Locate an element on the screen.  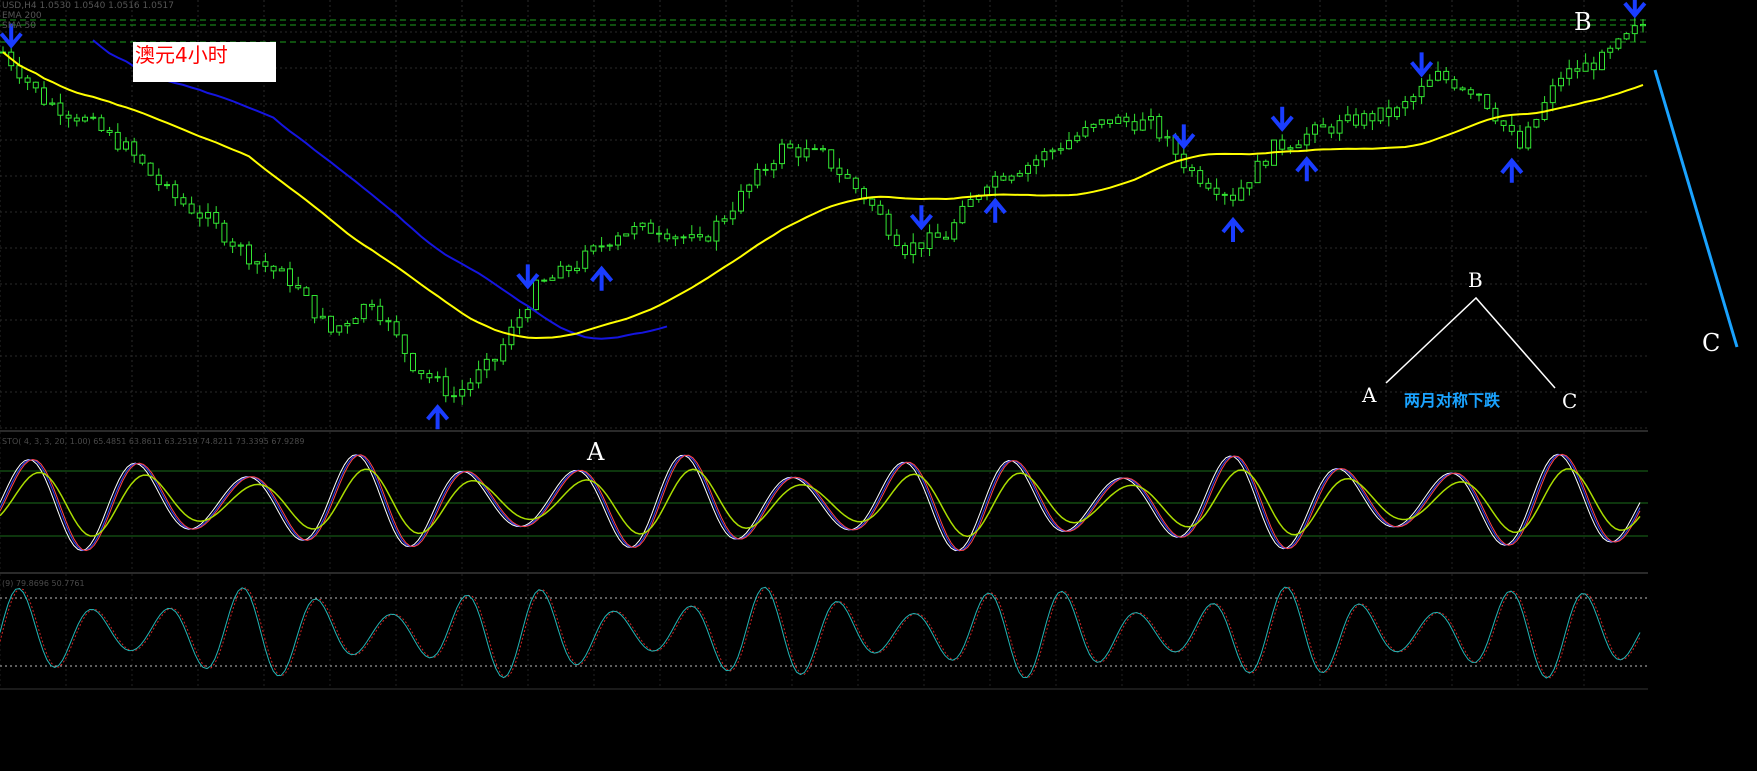
pattern-label-a: A is located at coordinates (1369, 395).